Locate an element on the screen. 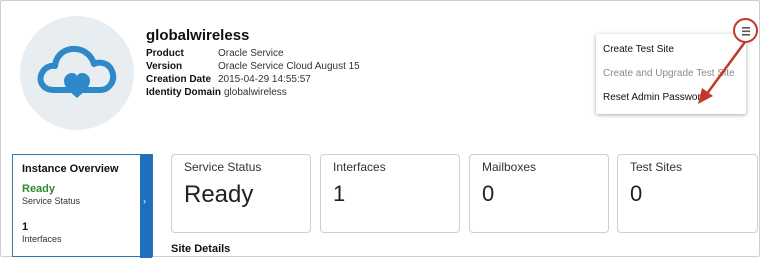 The image size is (760, 258). cloud-heart-icon is located at coordinates (77, 71).